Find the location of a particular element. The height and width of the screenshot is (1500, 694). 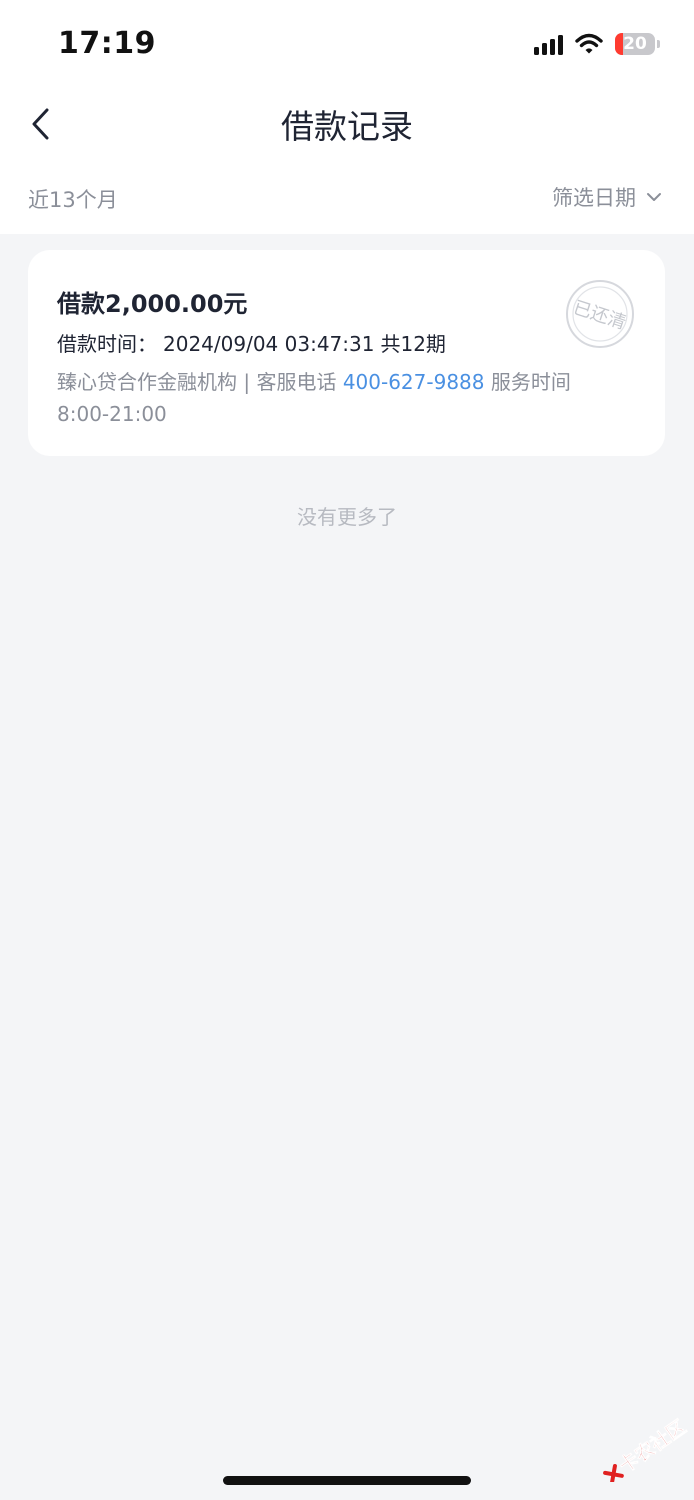

battery-icon: 20 is located at coordinates (635, 44).